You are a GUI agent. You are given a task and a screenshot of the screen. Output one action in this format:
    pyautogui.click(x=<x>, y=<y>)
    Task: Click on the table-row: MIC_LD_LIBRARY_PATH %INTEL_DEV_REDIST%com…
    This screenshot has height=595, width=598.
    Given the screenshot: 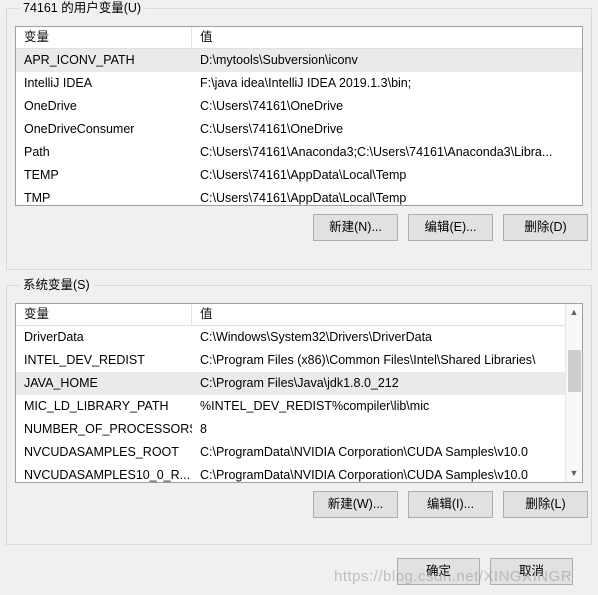 What is the action you would take?
    pyautogui.click(x=299, y=406)
    